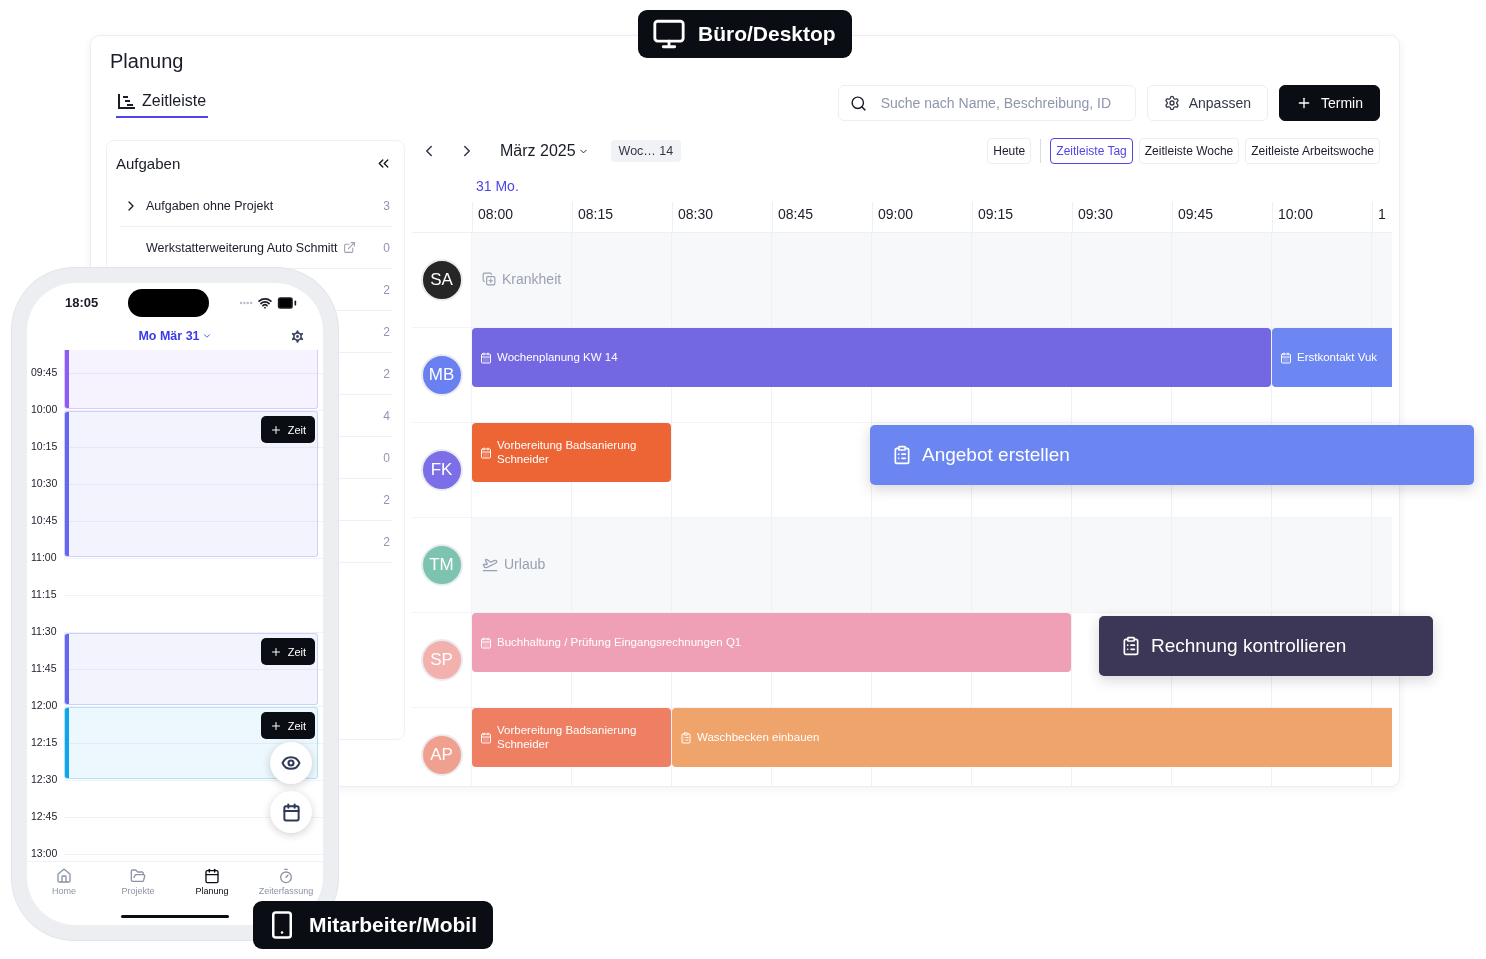  Describe the element at coordinates (522, 217) in the screenshot. I see `time-header: 08:00` at that location.